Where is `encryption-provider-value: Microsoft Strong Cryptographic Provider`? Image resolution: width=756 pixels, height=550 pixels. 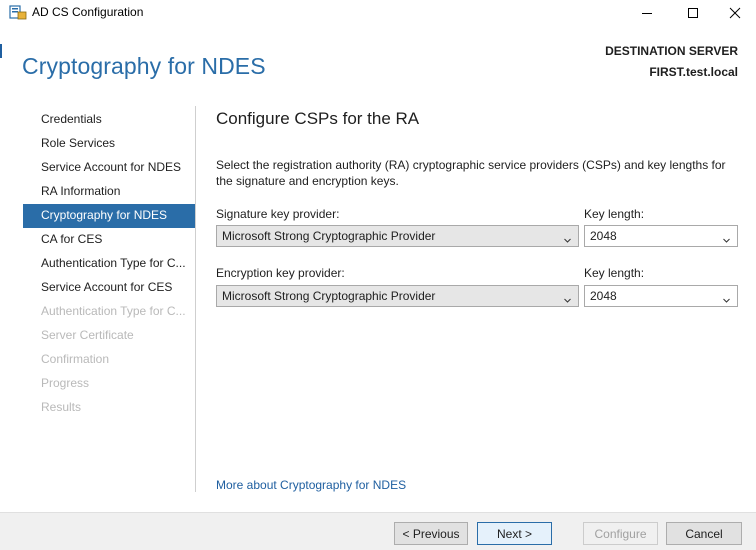 encryption-provider-value: Microsoft Strong Cryptographic Provider is located at coordinates (329, 296).